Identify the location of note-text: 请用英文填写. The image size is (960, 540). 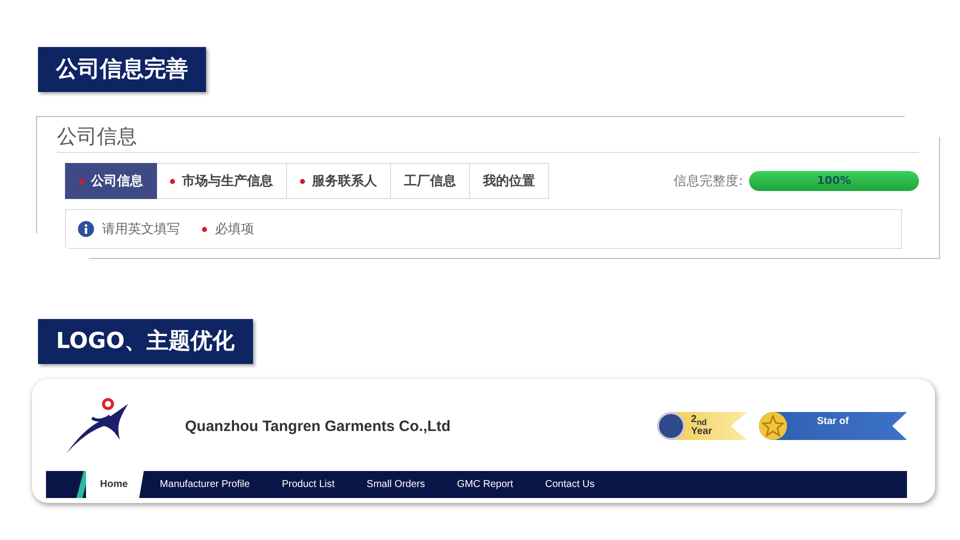
(141, 229).